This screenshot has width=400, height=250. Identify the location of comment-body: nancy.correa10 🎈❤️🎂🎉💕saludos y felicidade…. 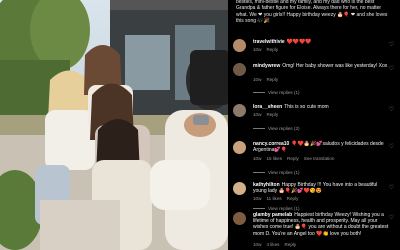
(321, 147).